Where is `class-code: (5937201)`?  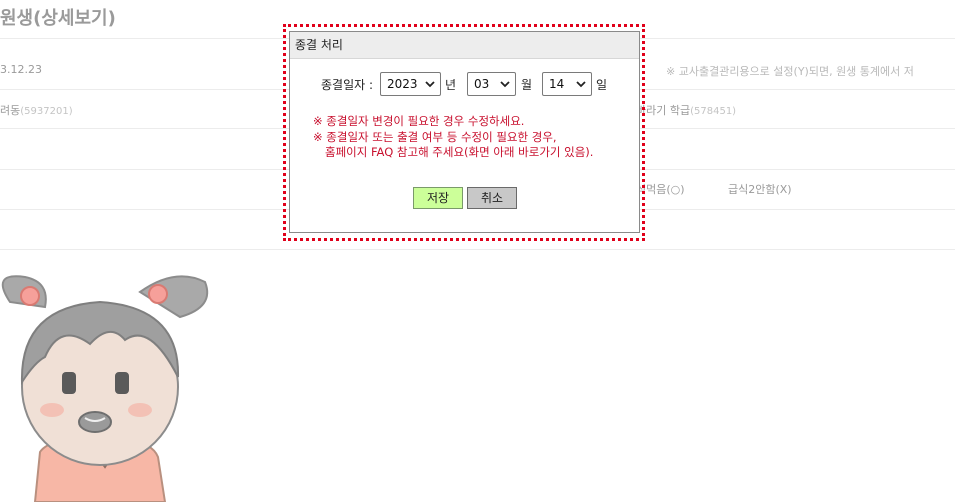 class-code: (5937201) is located at coordinates (46, 111).